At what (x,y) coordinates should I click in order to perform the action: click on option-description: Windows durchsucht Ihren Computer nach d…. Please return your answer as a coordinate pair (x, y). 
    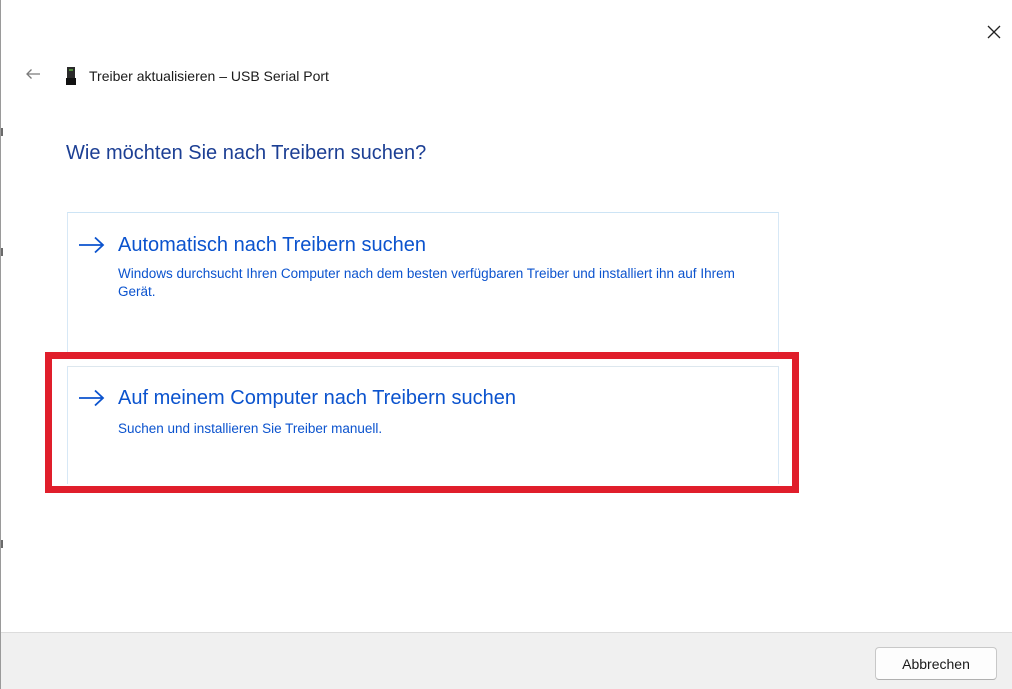
    Looking at the image, I should click on (426, 282).